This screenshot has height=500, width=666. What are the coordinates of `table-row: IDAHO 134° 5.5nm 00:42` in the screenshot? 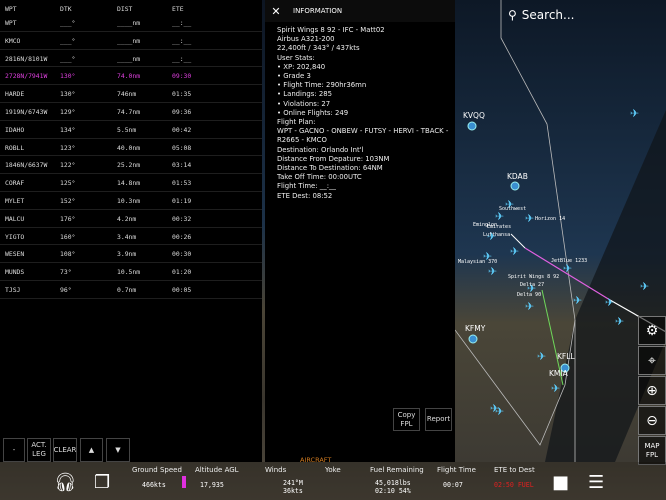 It's located at (131, 130).